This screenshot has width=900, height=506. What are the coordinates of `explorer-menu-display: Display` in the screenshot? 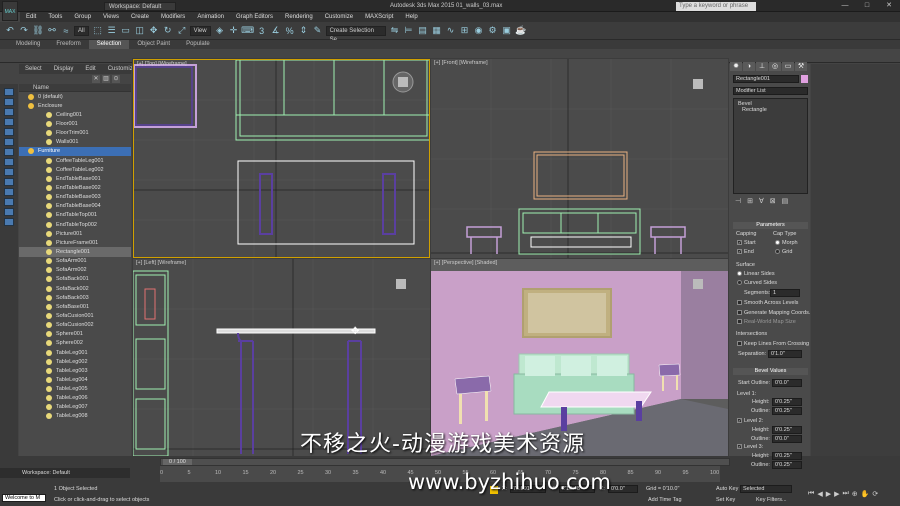 It's located at (64, 69).